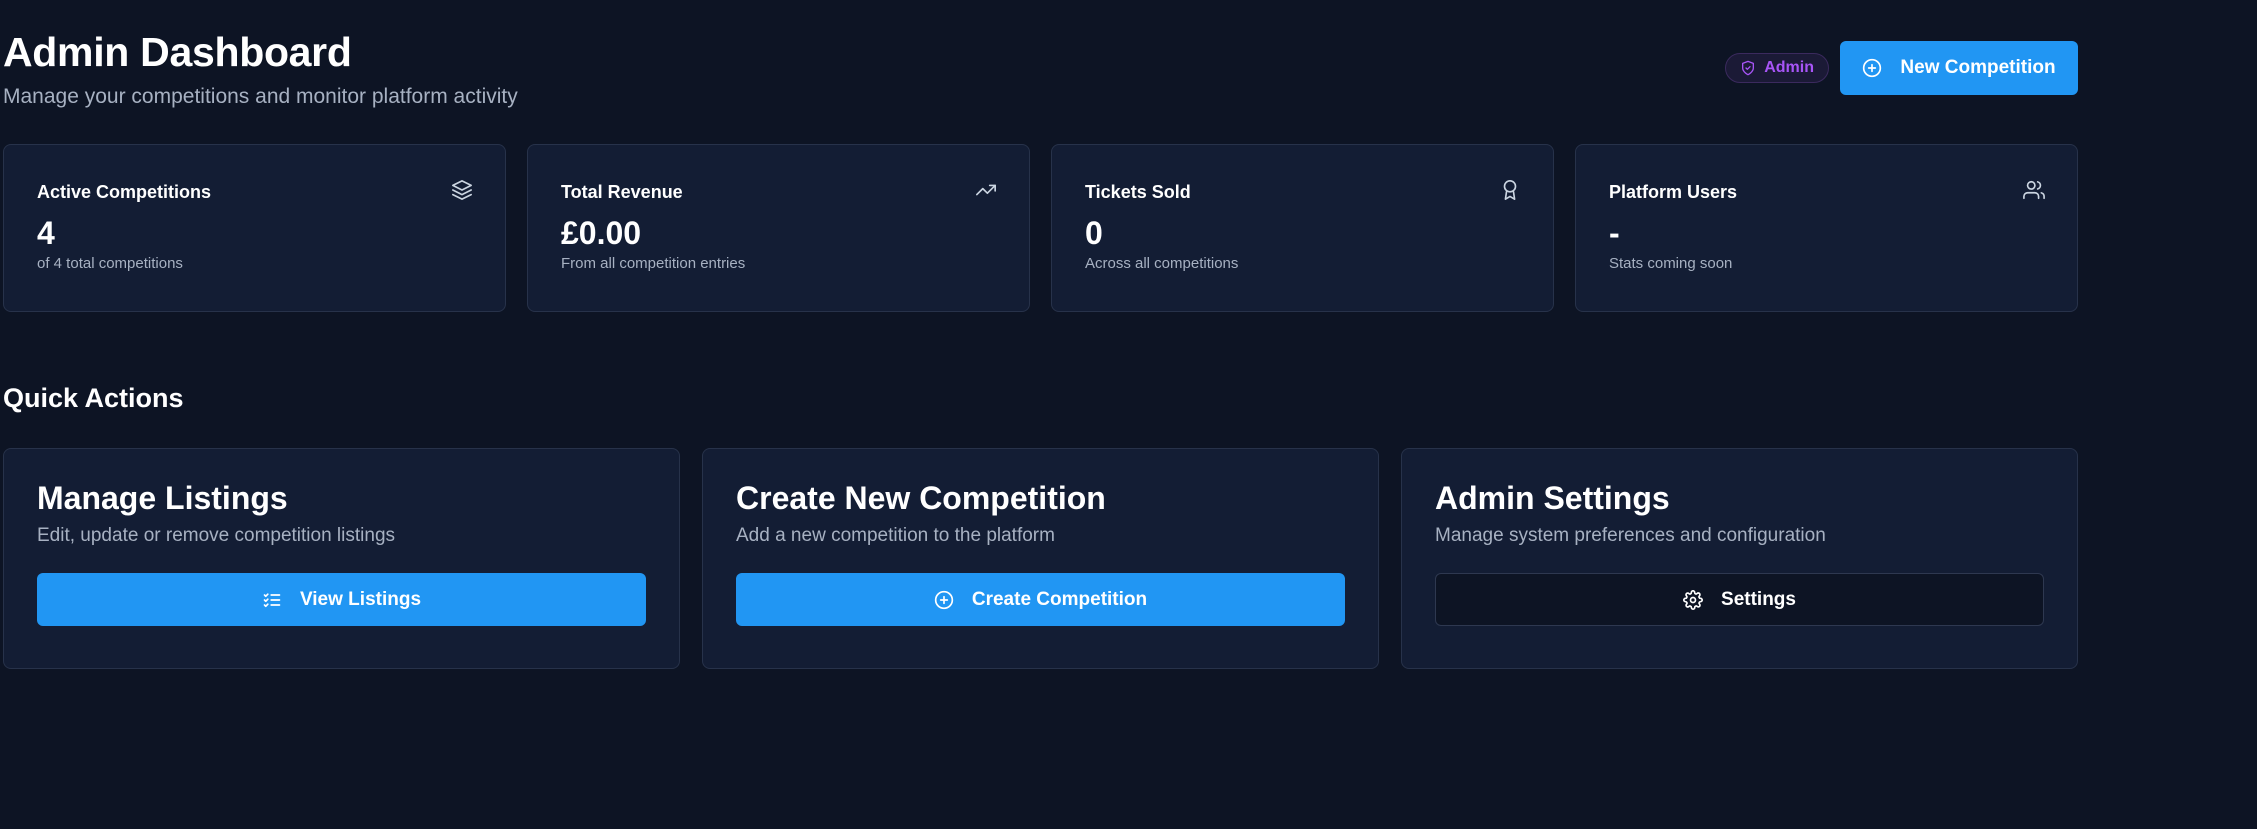 The height and width of the screenshot is (829, 2257). I want to click on stat-label: Platform Users, so click(1673, 192).